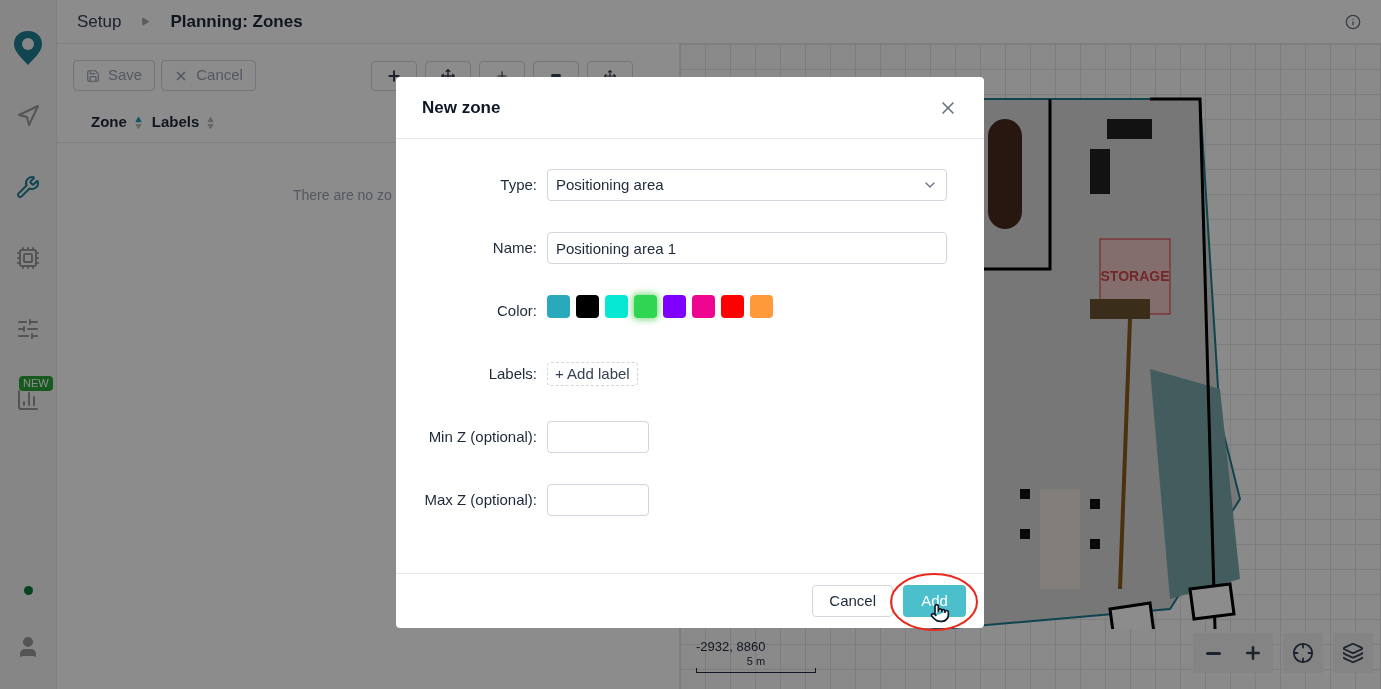 This screenshot has height=689, width=1381. I want to click on column-header: Labels, so click(183, 122).